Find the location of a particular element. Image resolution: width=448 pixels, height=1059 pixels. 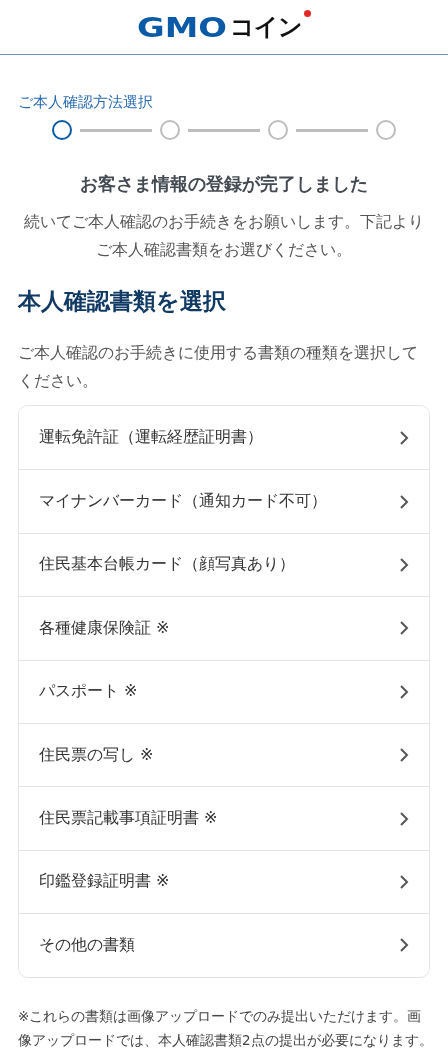

completion-title: お客さま情報の登録が完了しました is located at coordinates (224, 184).